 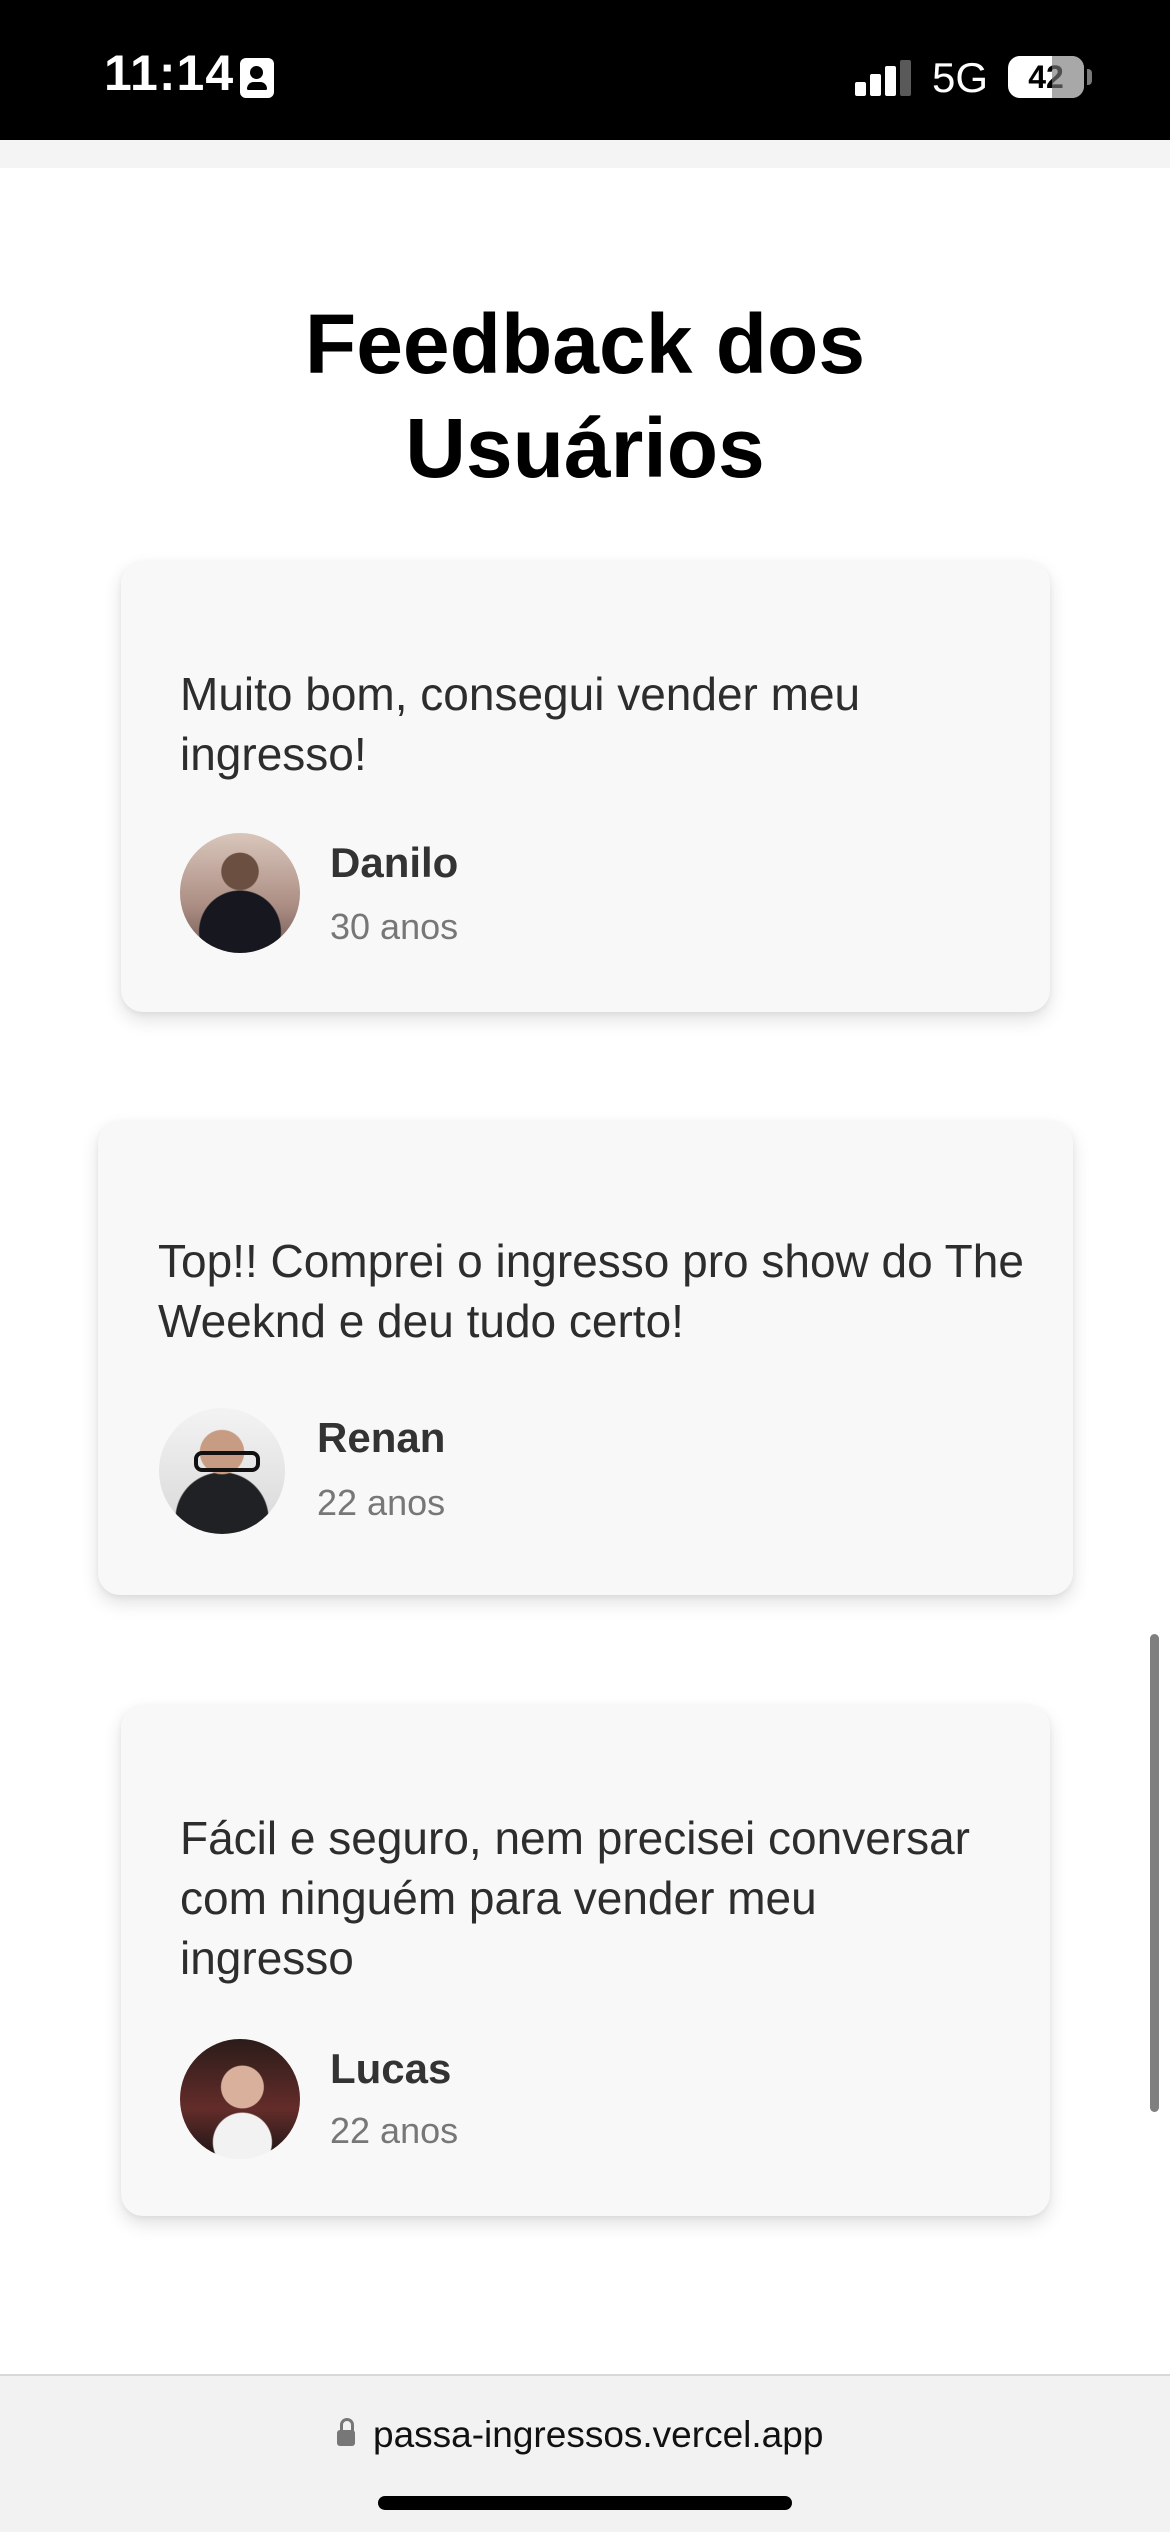 What do you see at coordinates (585, 344) in the screenshot?
I see `page-title-line-1: Feedback dos` at bounding box center [585, 344].